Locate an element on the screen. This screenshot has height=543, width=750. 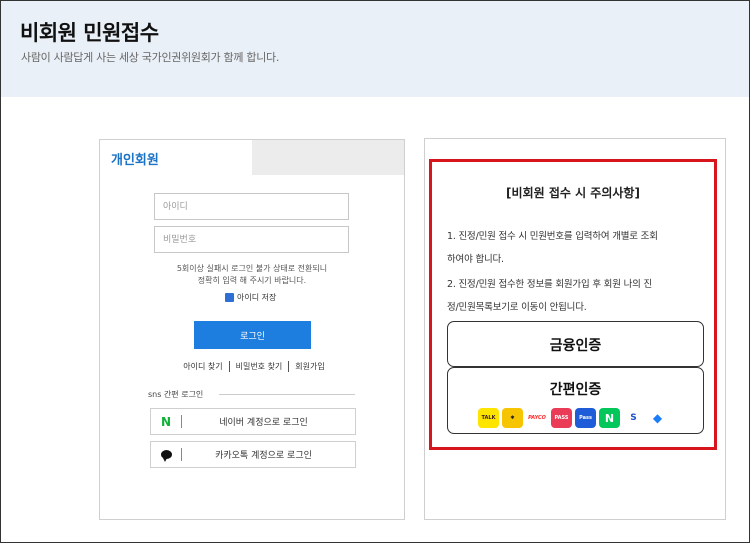
naver-login-label: 네이버 계정으로 로그인 is located at coordinates (263, 423).